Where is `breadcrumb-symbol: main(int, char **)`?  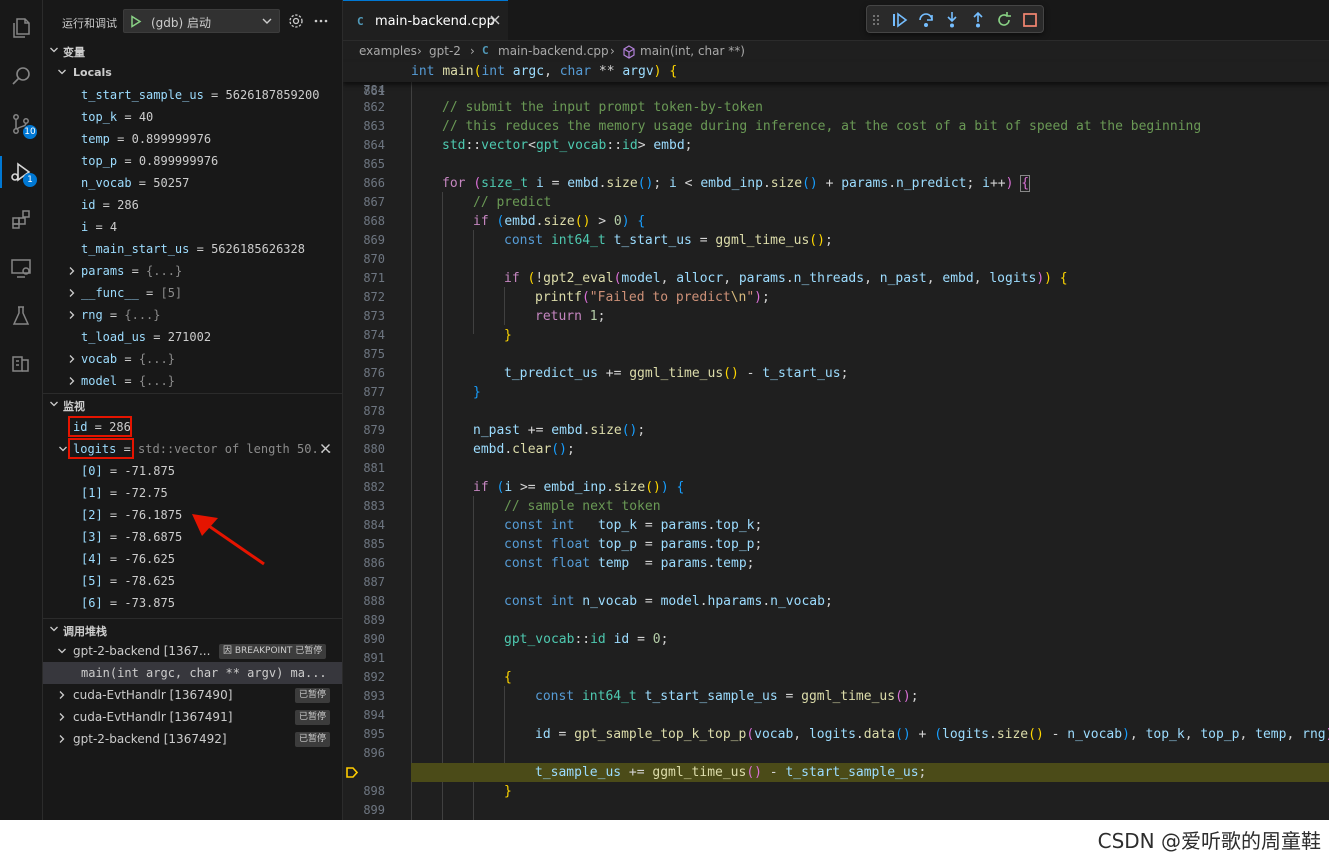 breadcrumb-symbol: main(int, char **) is located at coordinates (692, 51).